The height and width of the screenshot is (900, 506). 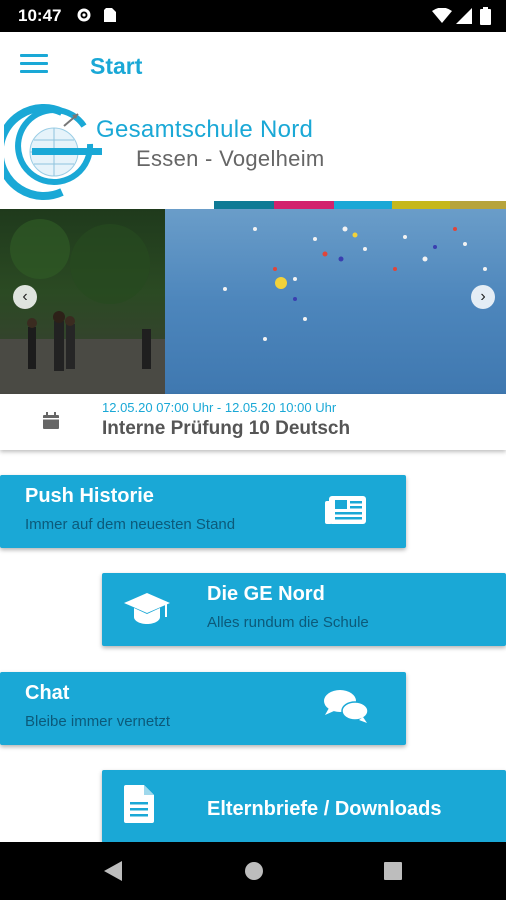 What do you see at coordinates (139, 804) in the screenshot?
I see `document-icon` at bounding box center [139, 804].